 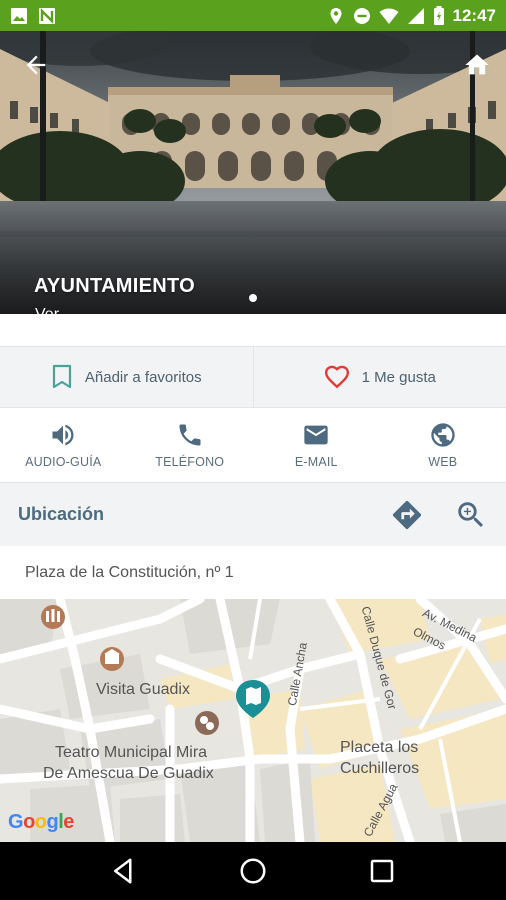 What do you see at coordinates (143, 377) in the screenshot?
I see `add-to-favorites-label: Añadir a favoritos` at bounding box center [143, 377].